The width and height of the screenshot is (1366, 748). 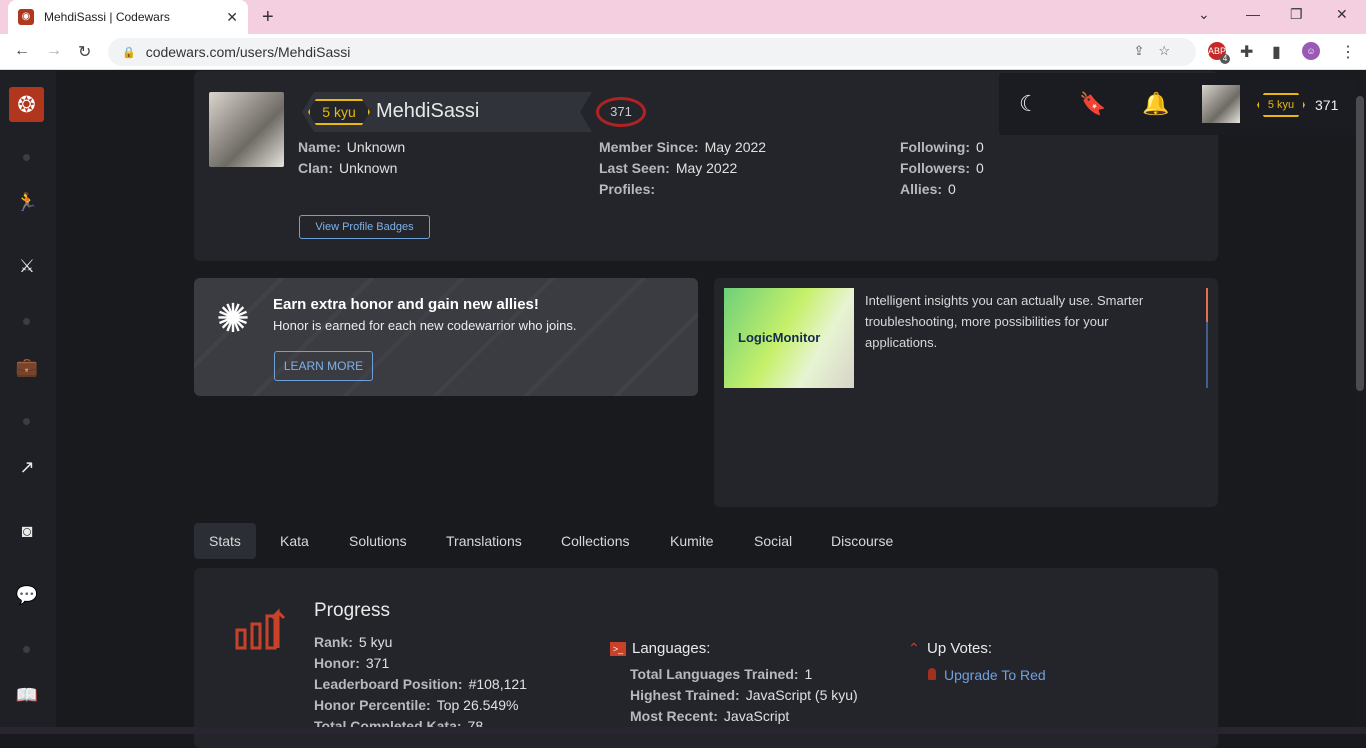 I want to click on dark-mode-moon-icon: ☾, so click(x=1029, y=104).